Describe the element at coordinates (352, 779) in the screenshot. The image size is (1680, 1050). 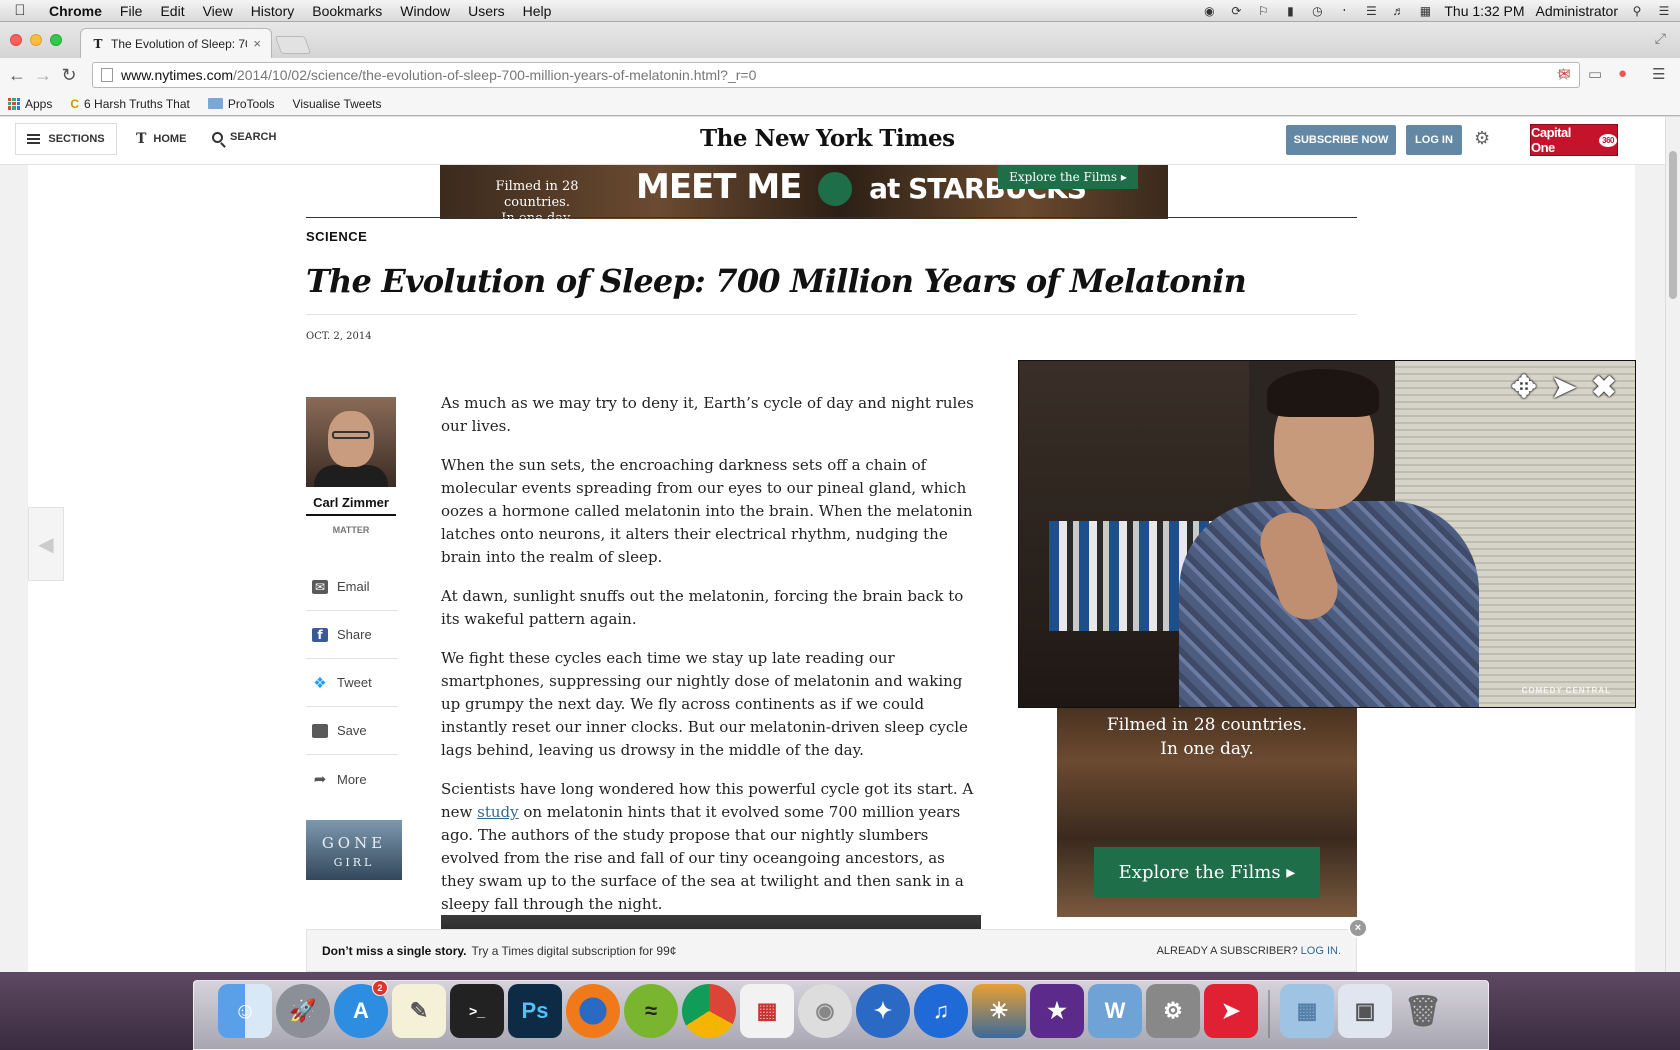
I see `share-more: ➦ More` at that location.